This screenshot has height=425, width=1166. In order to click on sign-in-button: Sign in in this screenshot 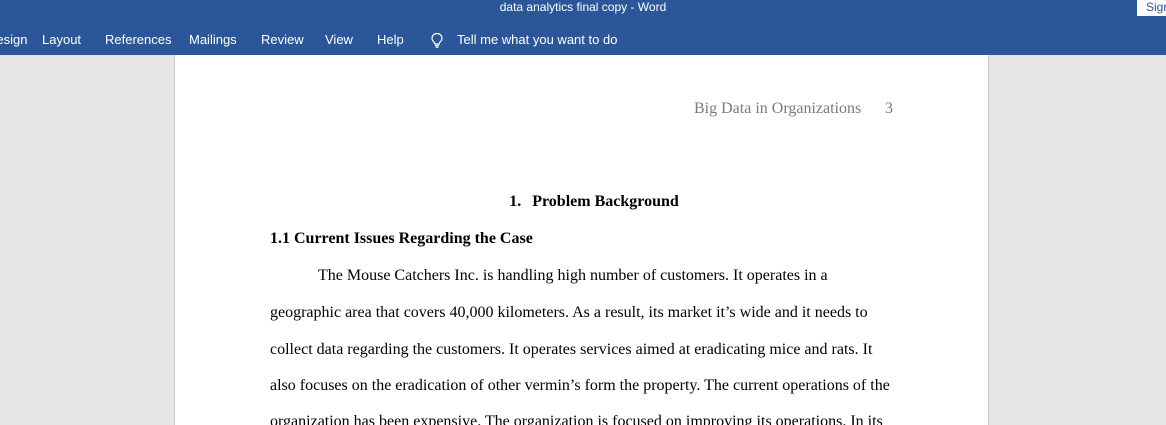, I will do `click(1151, 8)`.